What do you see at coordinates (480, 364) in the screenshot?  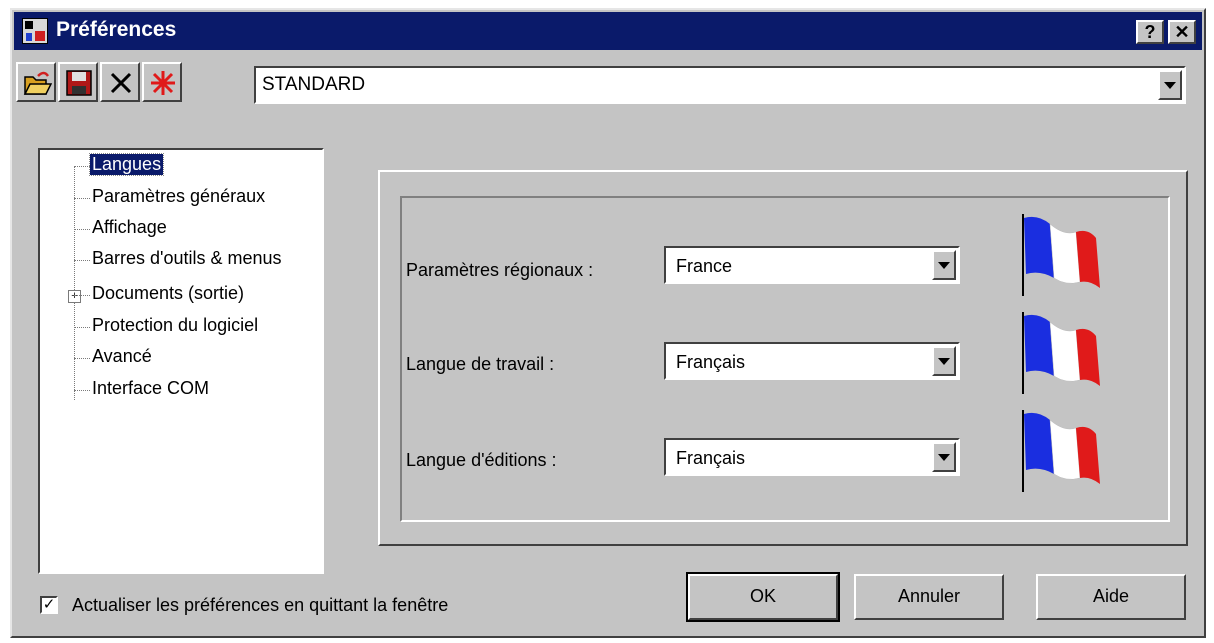 I see `working-language-label: Langue de travail :` at bounding box center [480, 364].